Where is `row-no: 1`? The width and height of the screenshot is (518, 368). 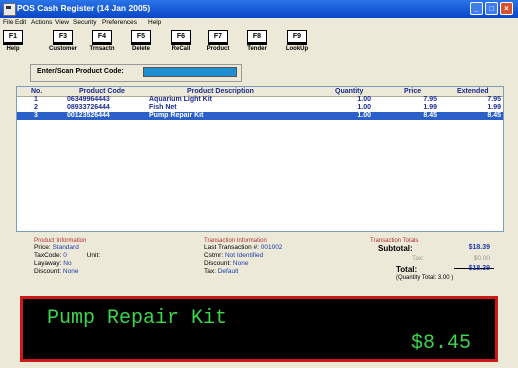 row-no: 1 is located at coordinates (36, 99).